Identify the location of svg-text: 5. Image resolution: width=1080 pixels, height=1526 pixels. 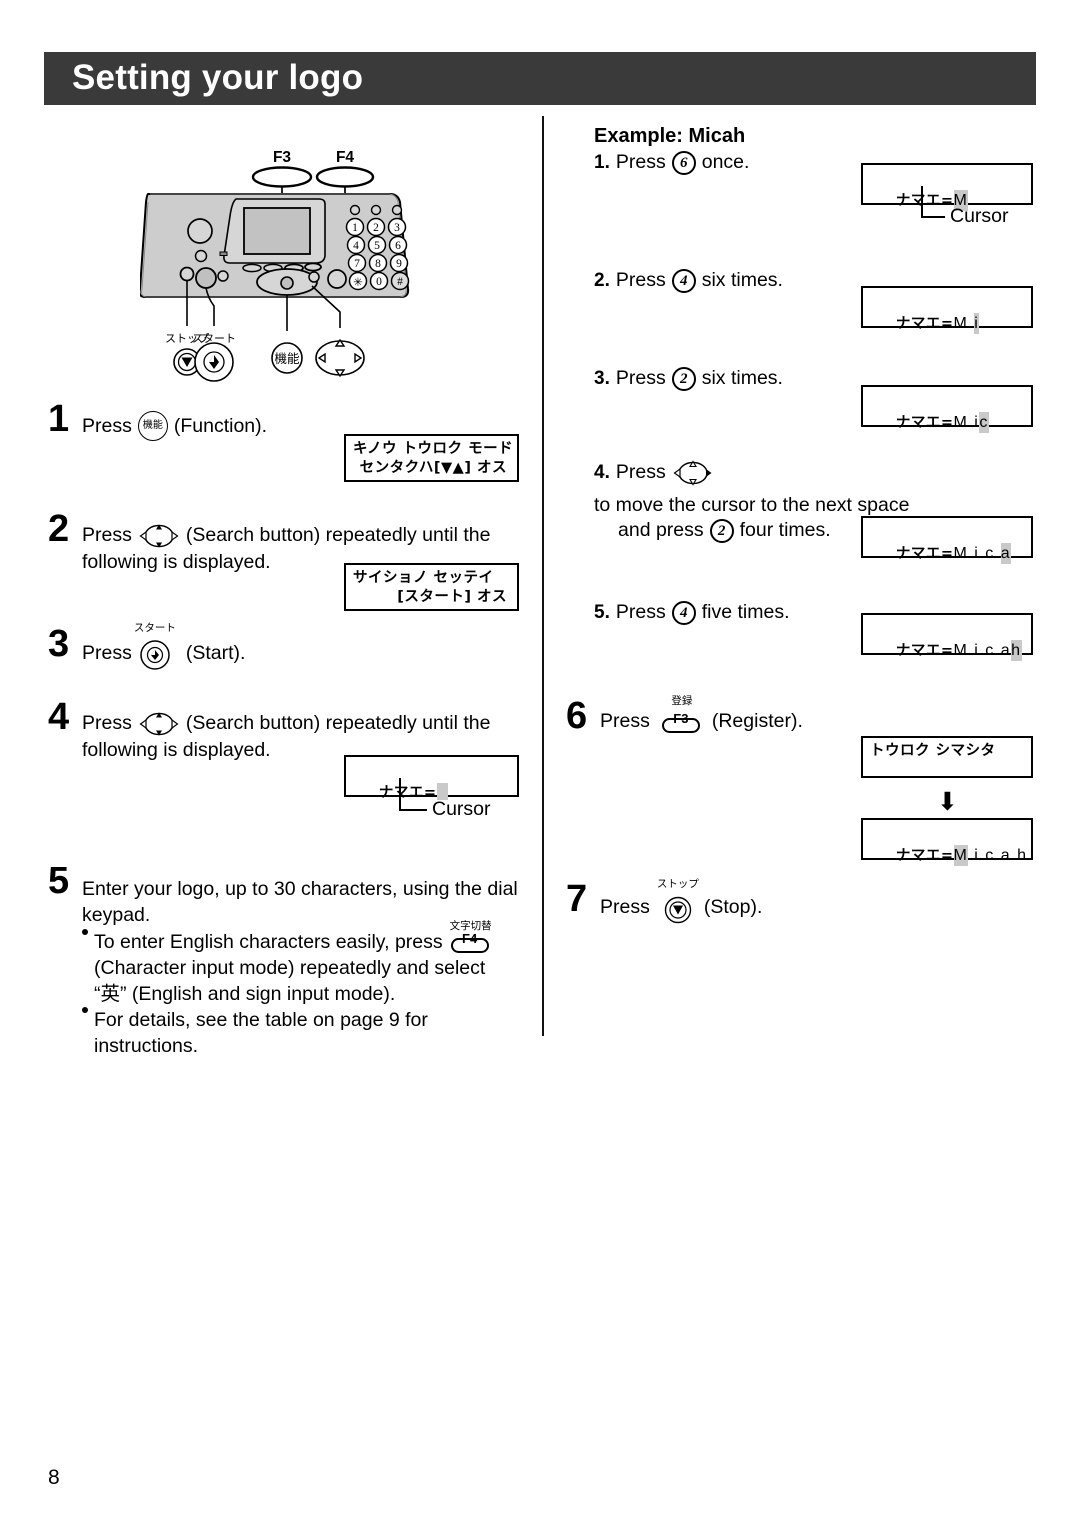
(377, 246).